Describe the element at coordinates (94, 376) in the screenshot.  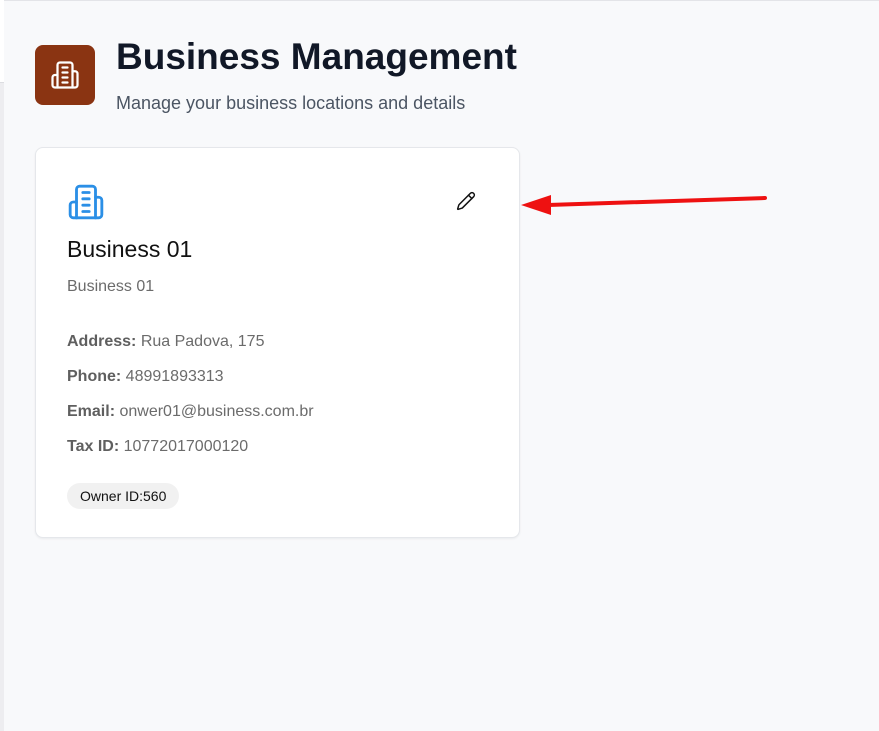
I see `phone-label: Phone:` at that location.